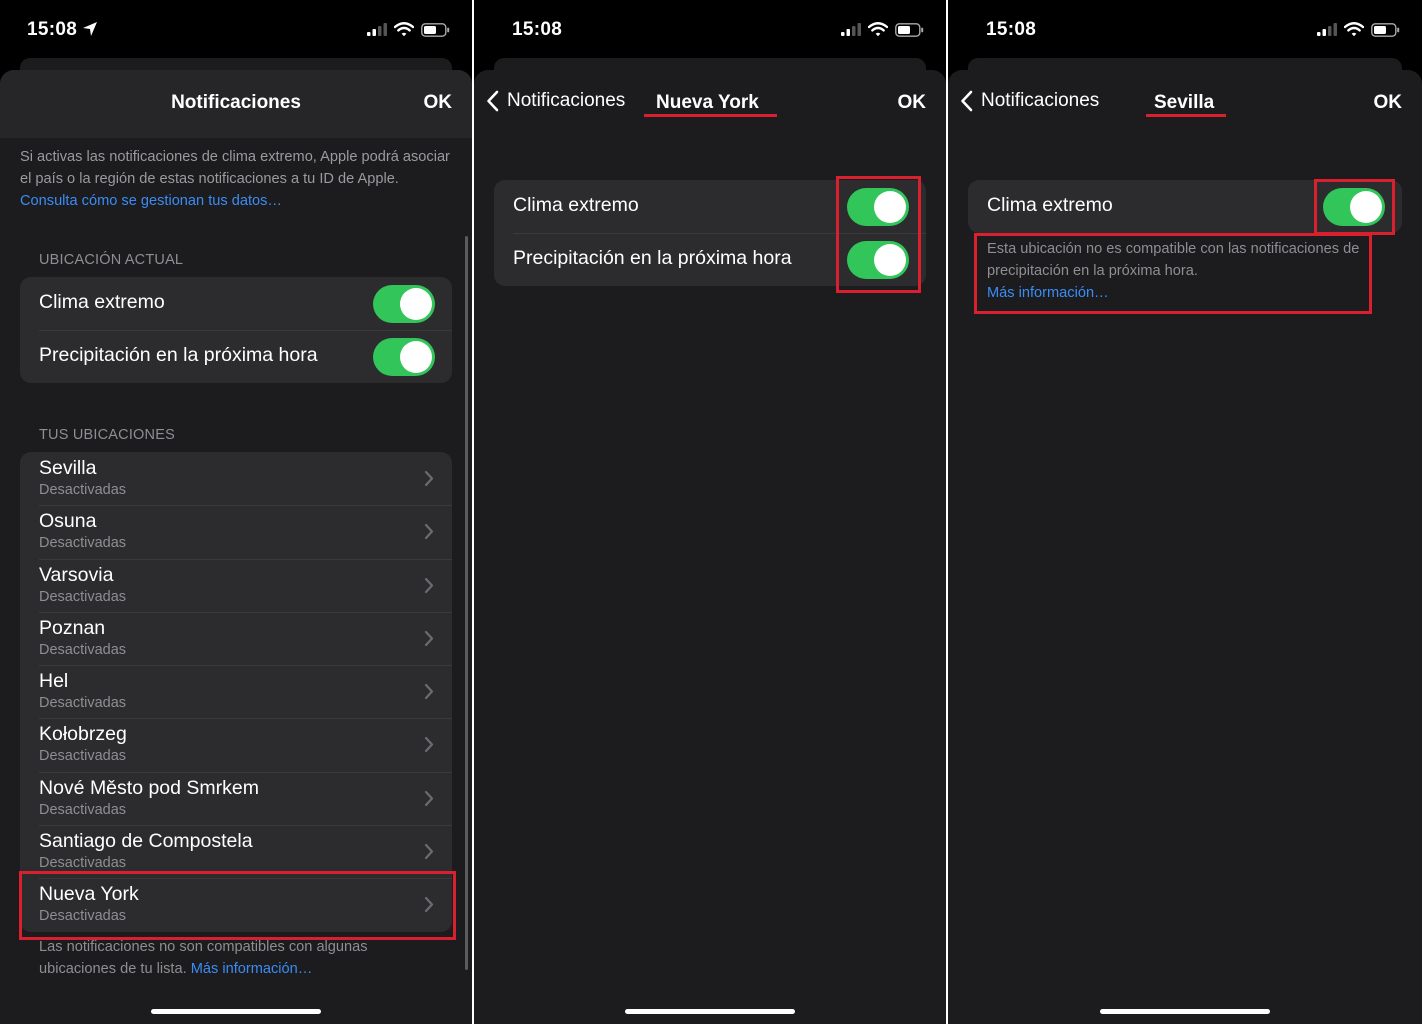  Describe the element at coordinates (1354, 207) in the screenshot. I see `highlight-box-toggle` at that location.